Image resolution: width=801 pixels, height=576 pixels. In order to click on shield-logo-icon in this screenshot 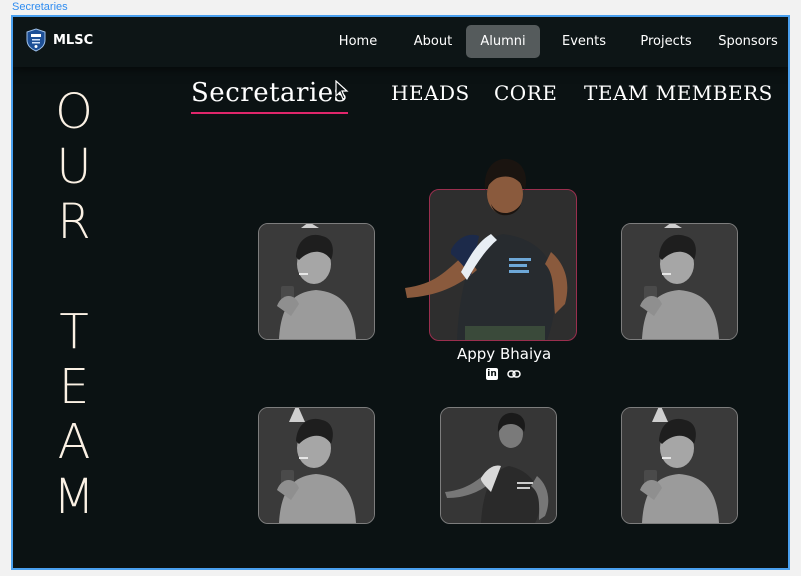, I will do `click(36, 40)`.